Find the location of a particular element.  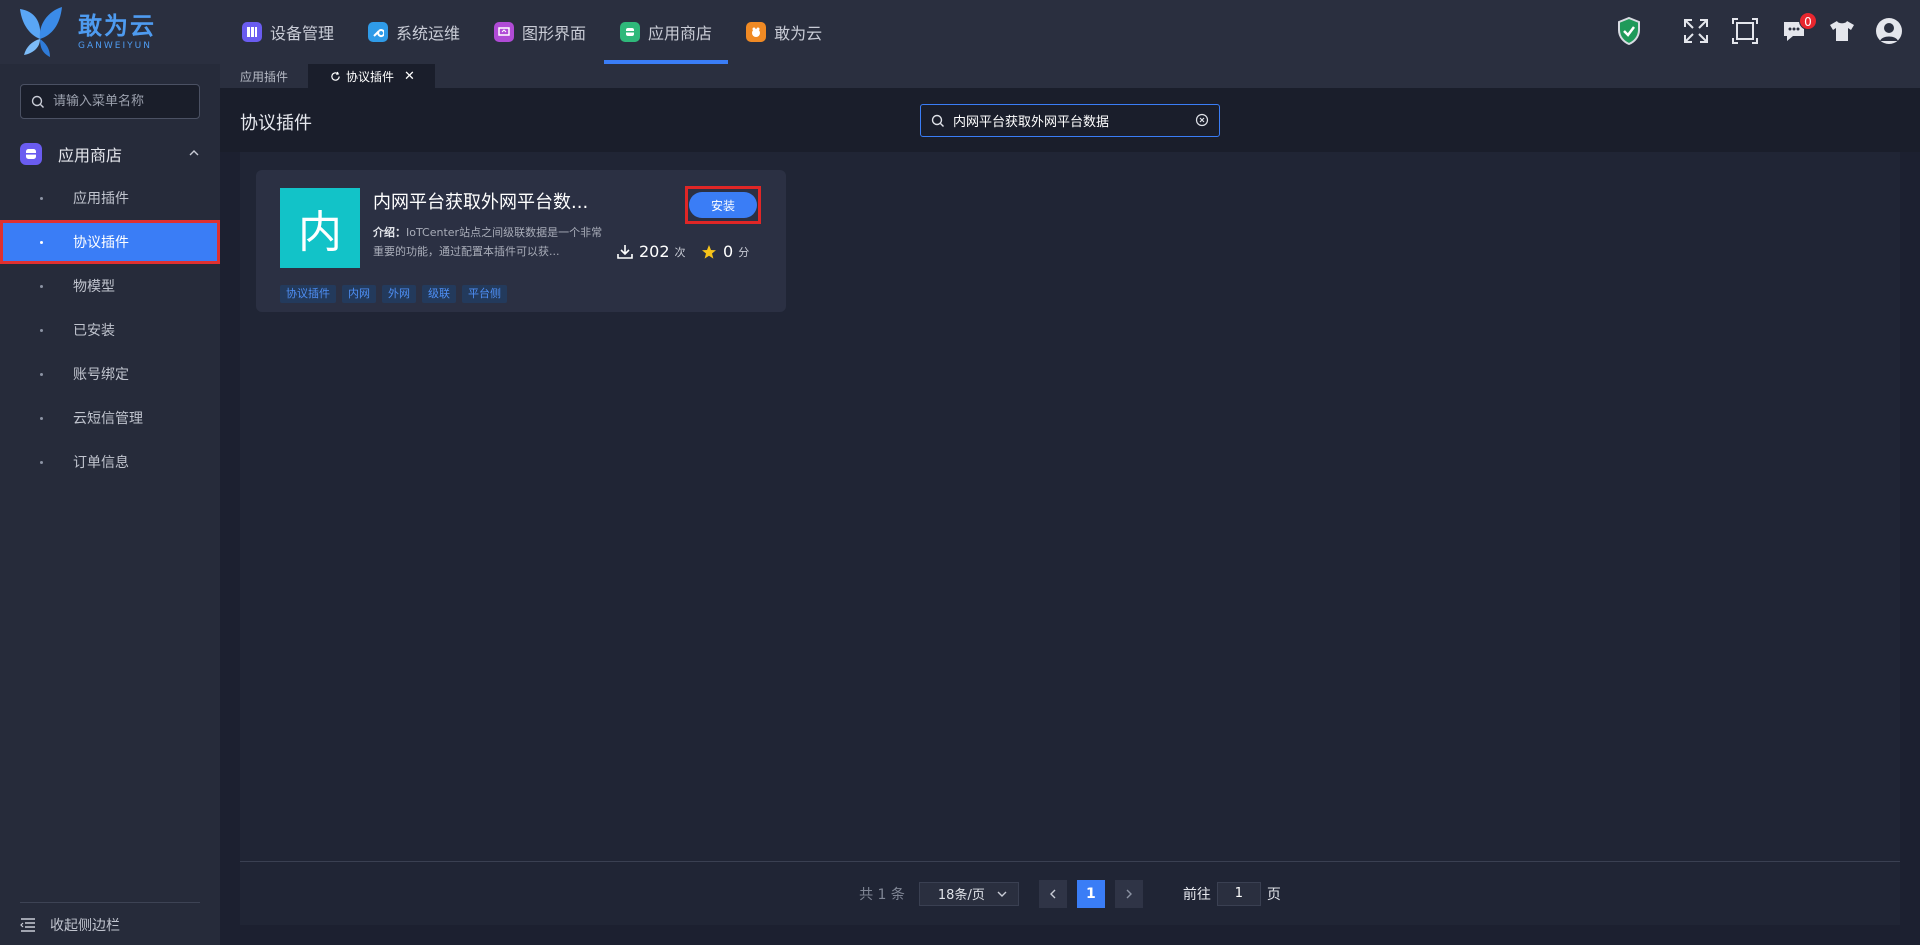

tab-app-plugins: 应用插件 is located at coordinates (264, 76).